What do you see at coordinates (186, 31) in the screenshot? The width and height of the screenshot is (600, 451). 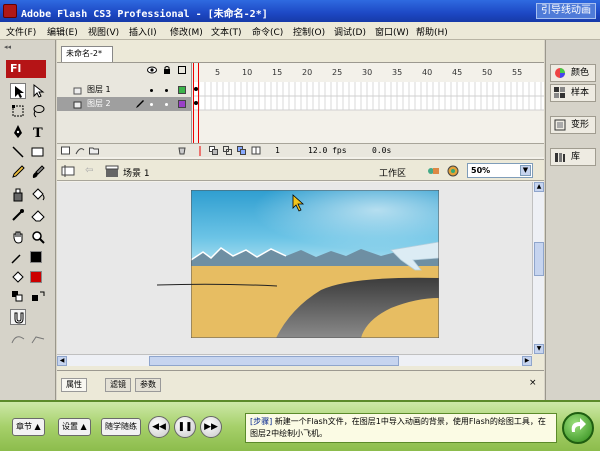 I see `menu-modify: 修改(M)` at bounding box center [186, 31].